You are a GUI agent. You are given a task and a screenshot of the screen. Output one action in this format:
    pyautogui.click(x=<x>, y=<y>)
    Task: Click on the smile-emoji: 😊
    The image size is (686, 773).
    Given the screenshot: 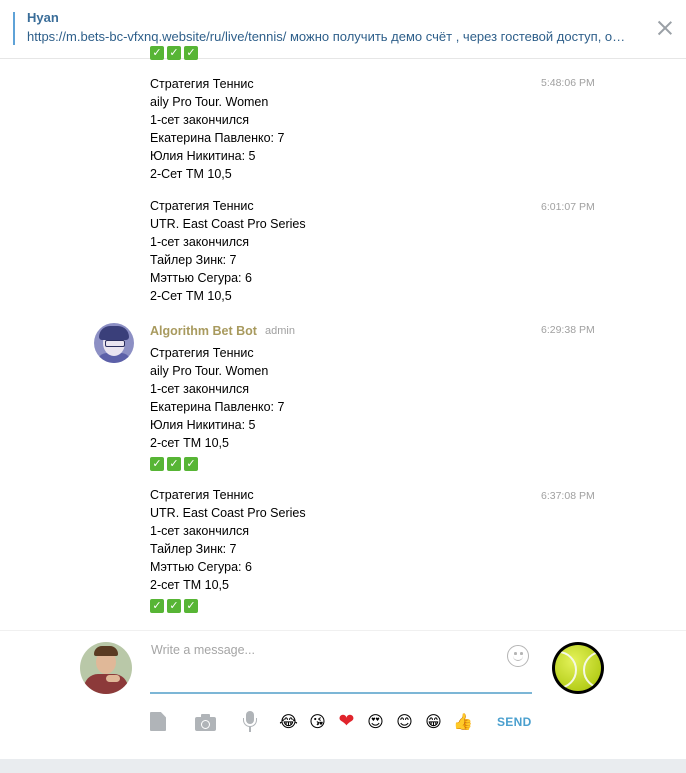 What is the action you would take?
    pyautogui.click(x=404, y=721)
    